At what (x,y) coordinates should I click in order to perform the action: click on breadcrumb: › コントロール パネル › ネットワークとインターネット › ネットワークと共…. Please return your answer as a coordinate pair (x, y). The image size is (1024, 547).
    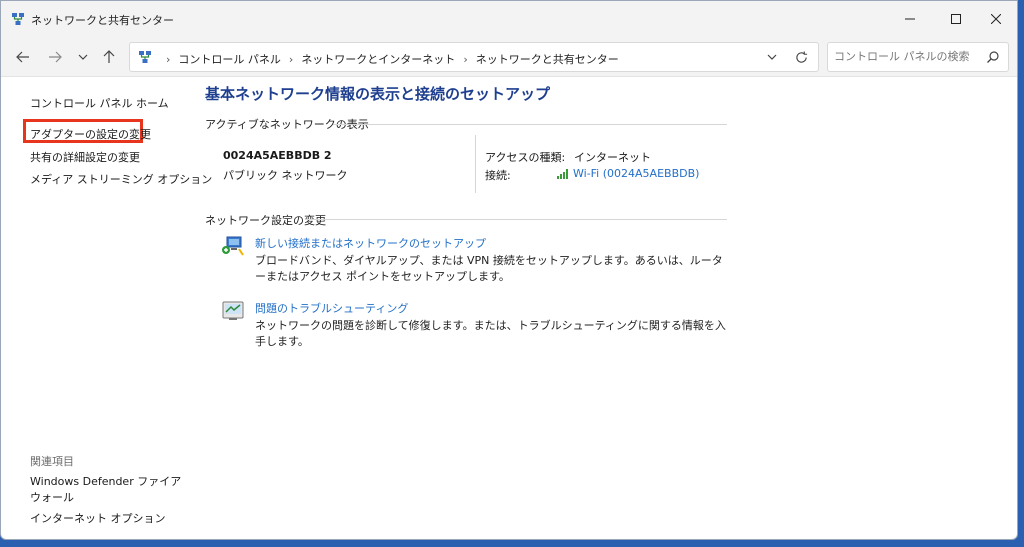
    Looking at the image, I should click on (388, 59).